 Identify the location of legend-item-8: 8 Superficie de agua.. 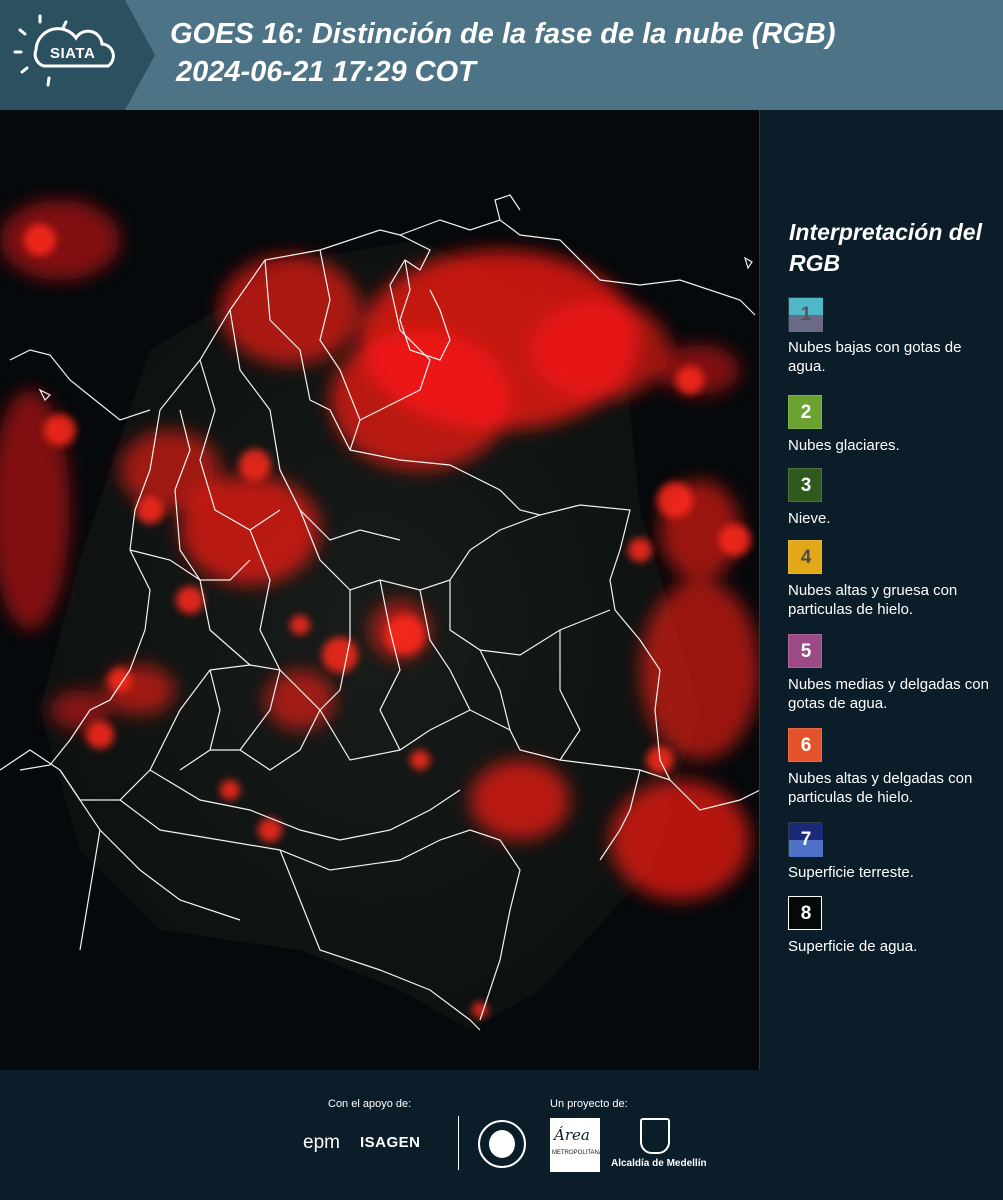
(893, 926).